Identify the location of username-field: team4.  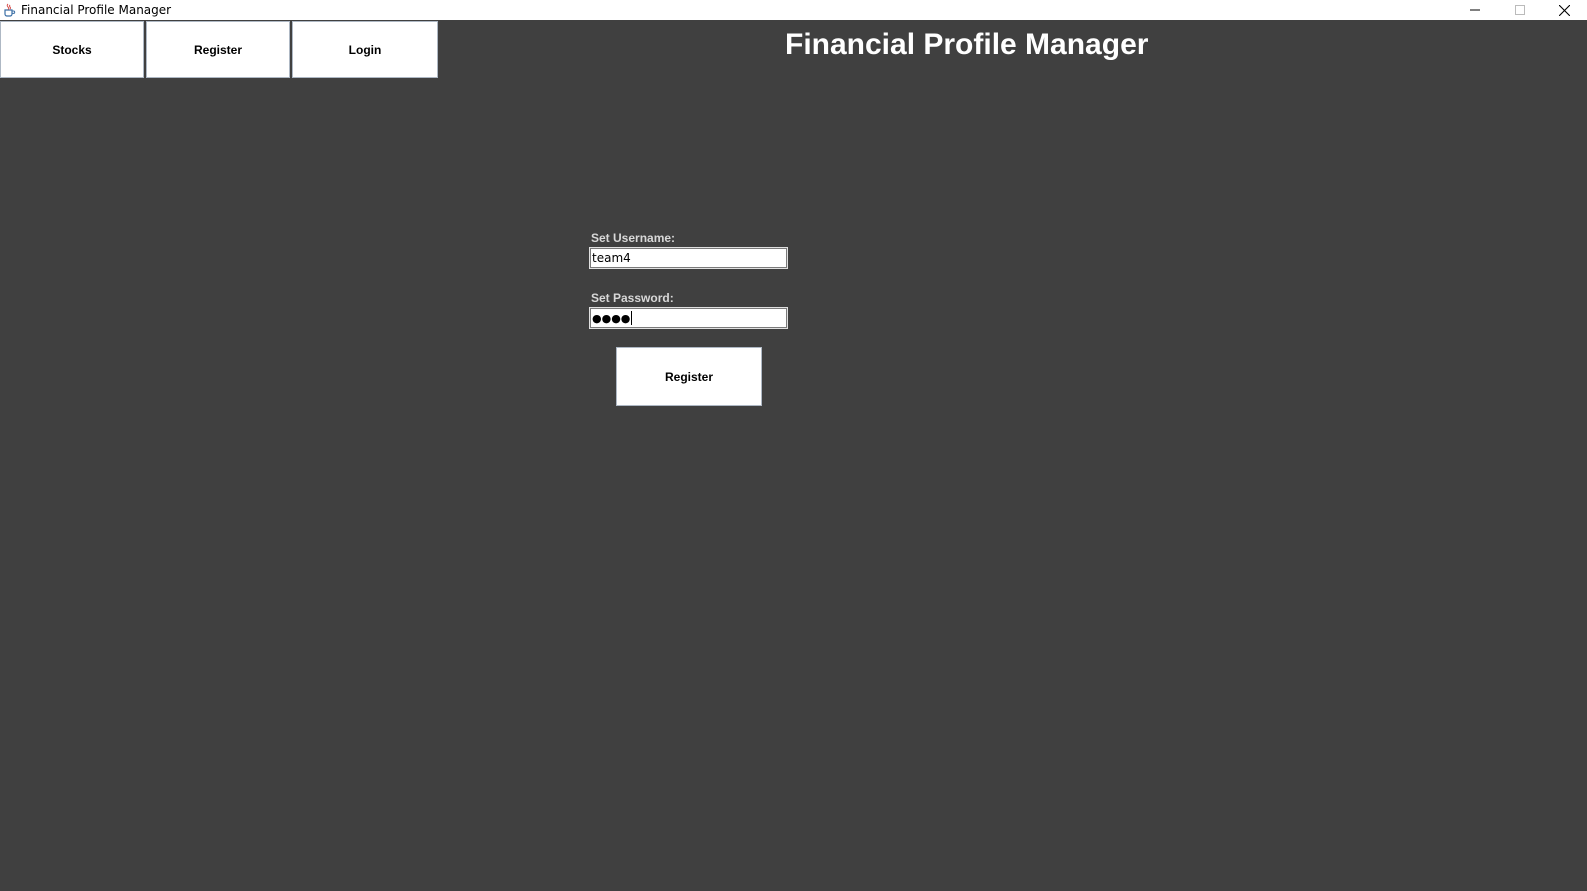
(688, 258).